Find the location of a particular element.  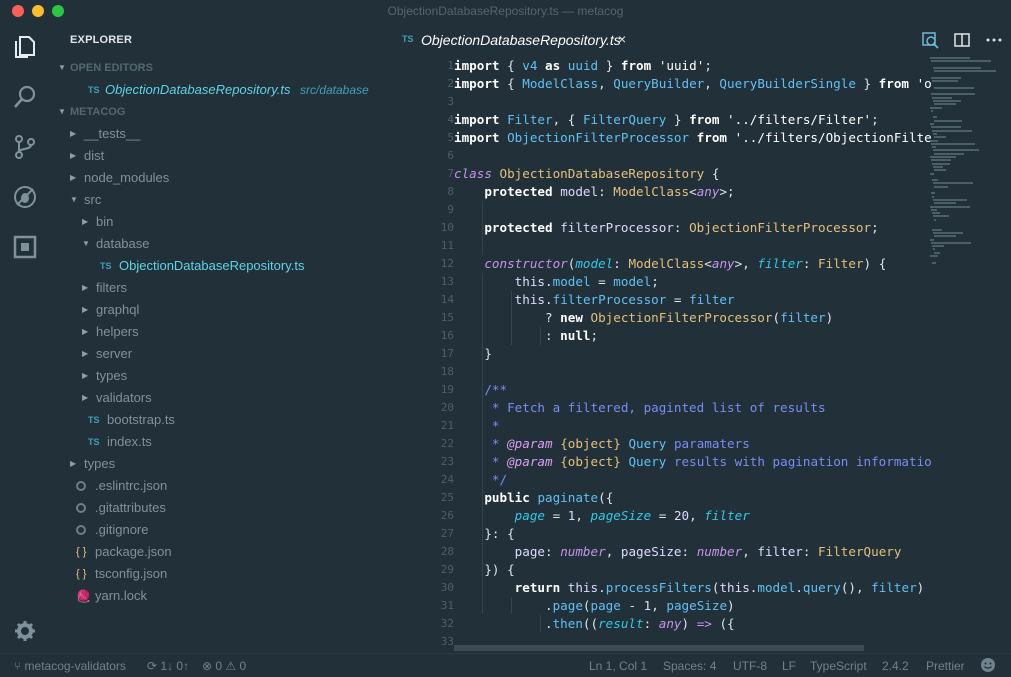

line-number: 21 is located at coordinates (447, 425).